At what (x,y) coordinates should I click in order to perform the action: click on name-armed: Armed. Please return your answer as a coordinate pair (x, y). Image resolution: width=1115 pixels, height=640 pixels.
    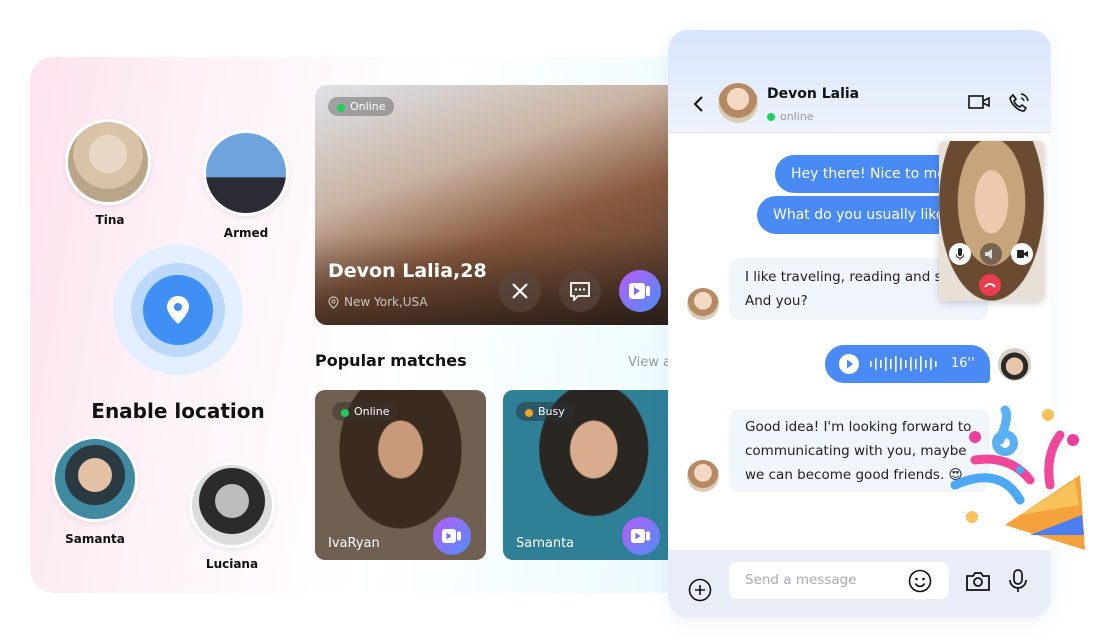
    Looking at the image, I should click on (246, 233).